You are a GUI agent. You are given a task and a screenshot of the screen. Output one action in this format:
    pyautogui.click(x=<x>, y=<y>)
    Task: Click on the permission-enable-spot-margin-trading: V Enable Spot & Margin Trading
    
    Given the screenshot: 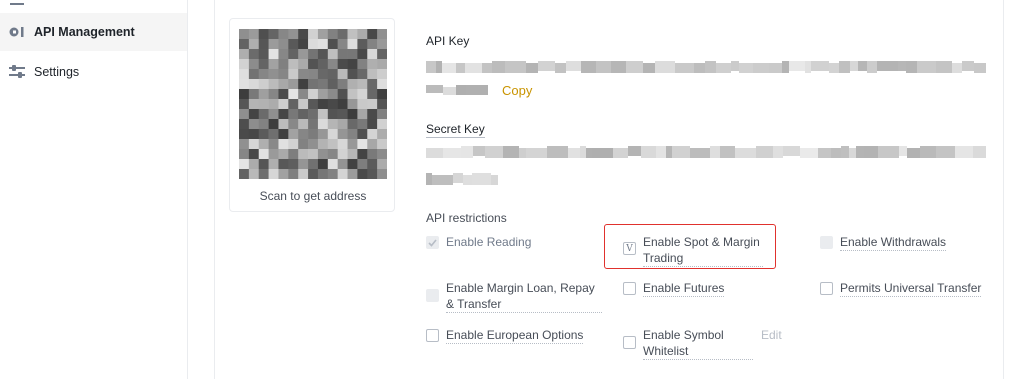 What is the action you would take?
    pyautogui.click(x=693, y=250)
    